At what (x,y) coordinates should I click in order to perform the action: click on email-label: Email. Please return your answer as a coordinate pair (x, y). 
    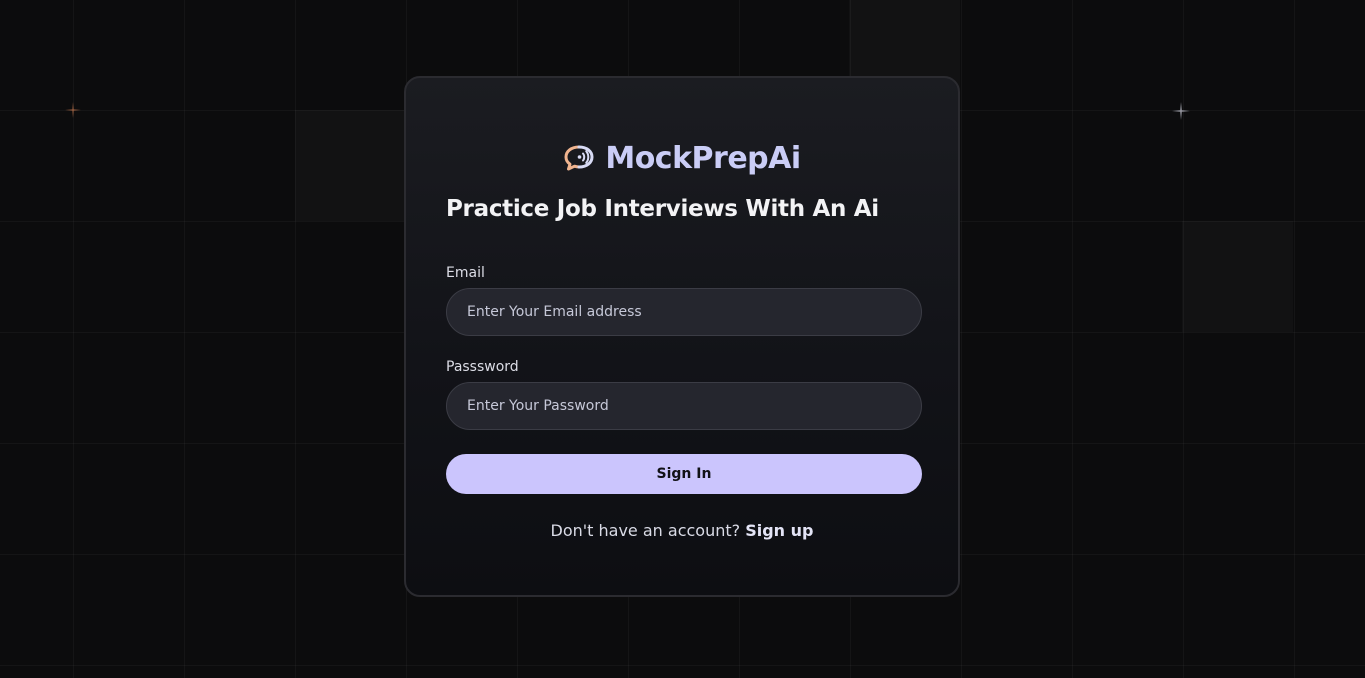
    Looking at the image, I should click on (465, 273).